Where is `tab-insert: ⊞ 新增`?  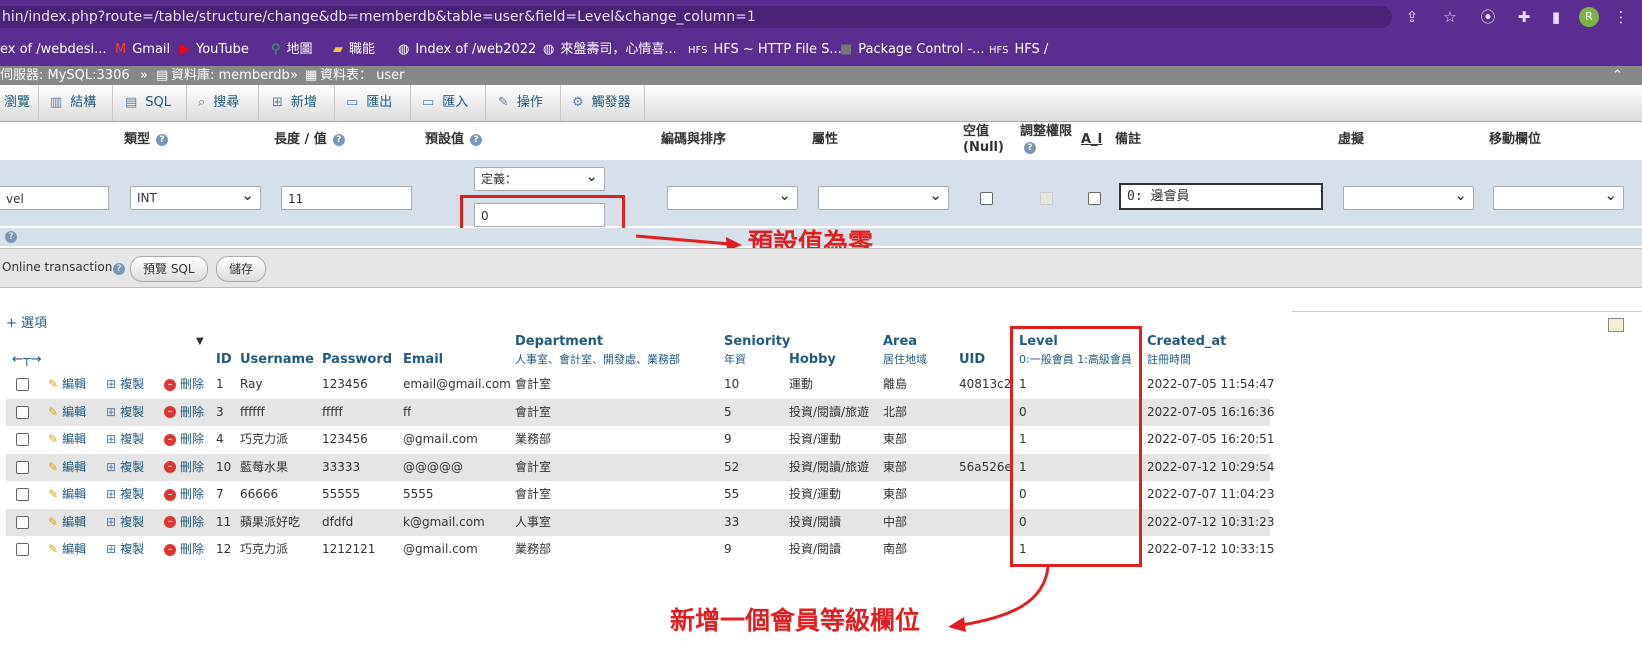 tab-insert: ⊞ 新增 is located at coordinates (294, 103).